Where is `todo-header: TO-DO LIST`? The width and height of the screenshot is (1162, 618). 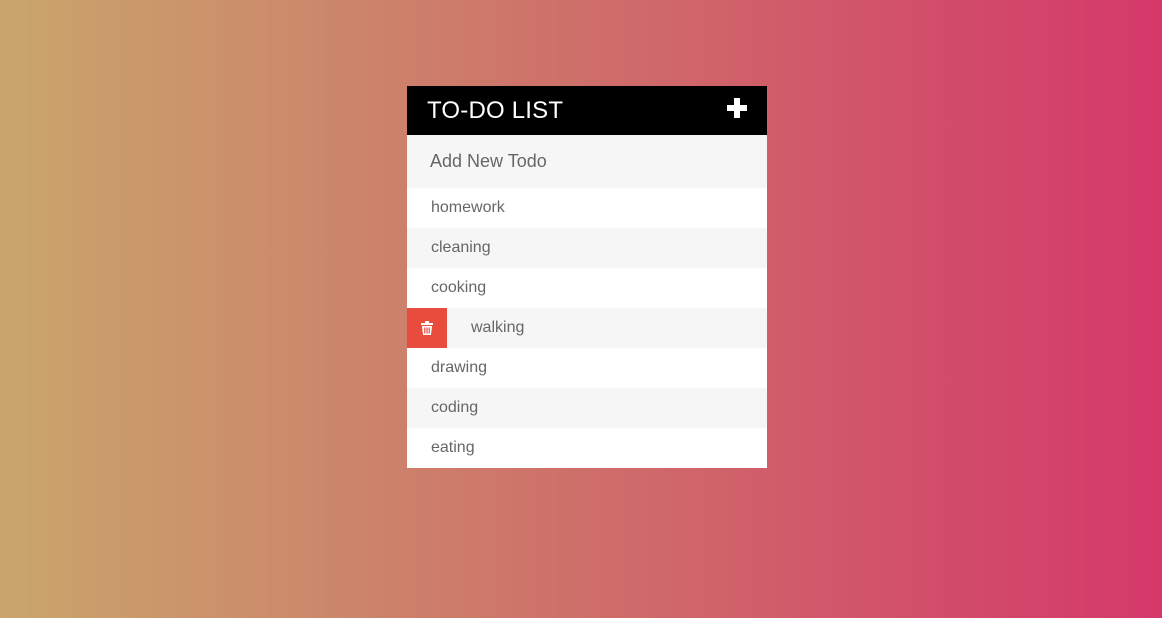 todo-header: TO-DO LIST is located at coordinates (587, 110).